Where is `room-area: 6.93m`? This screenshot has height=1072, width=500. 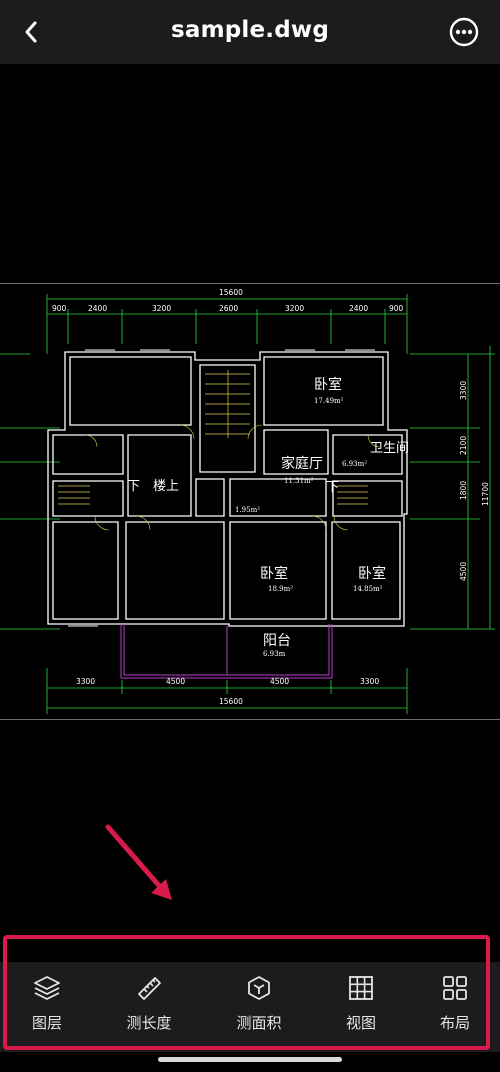 room-area: 6.93m is located at coordinates (274, 654).